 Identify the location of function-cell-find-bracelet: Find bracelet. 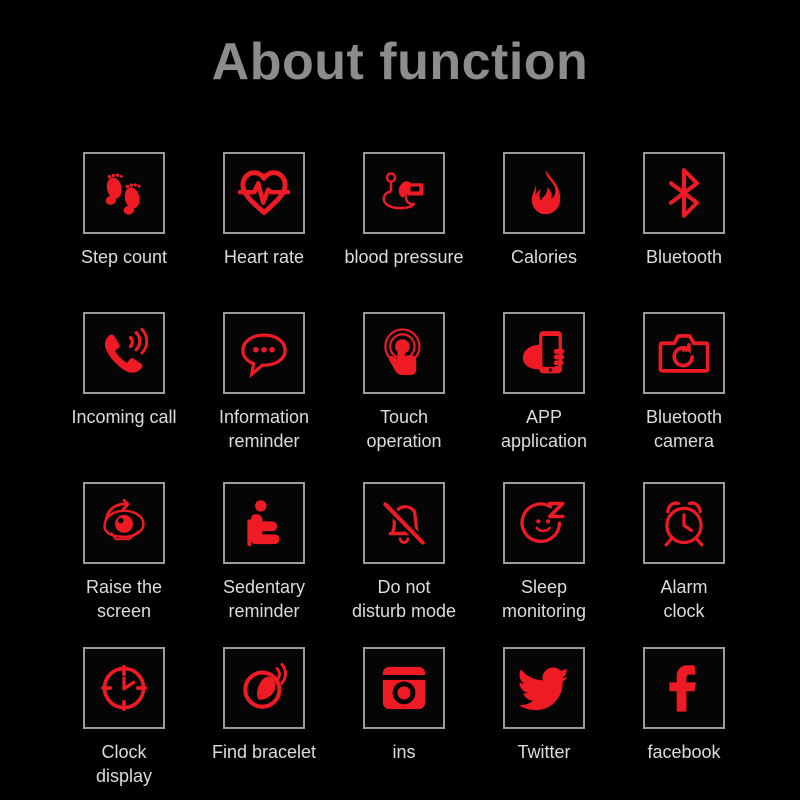
(264, 722).